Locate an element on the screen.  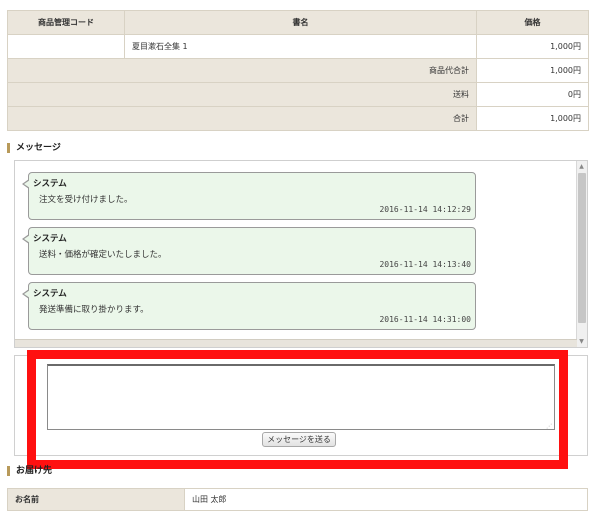
message-bubble: システム 発送準備に取り掛かります。 2016-11-14 14:31:00 is located at coordinates (249, 306).